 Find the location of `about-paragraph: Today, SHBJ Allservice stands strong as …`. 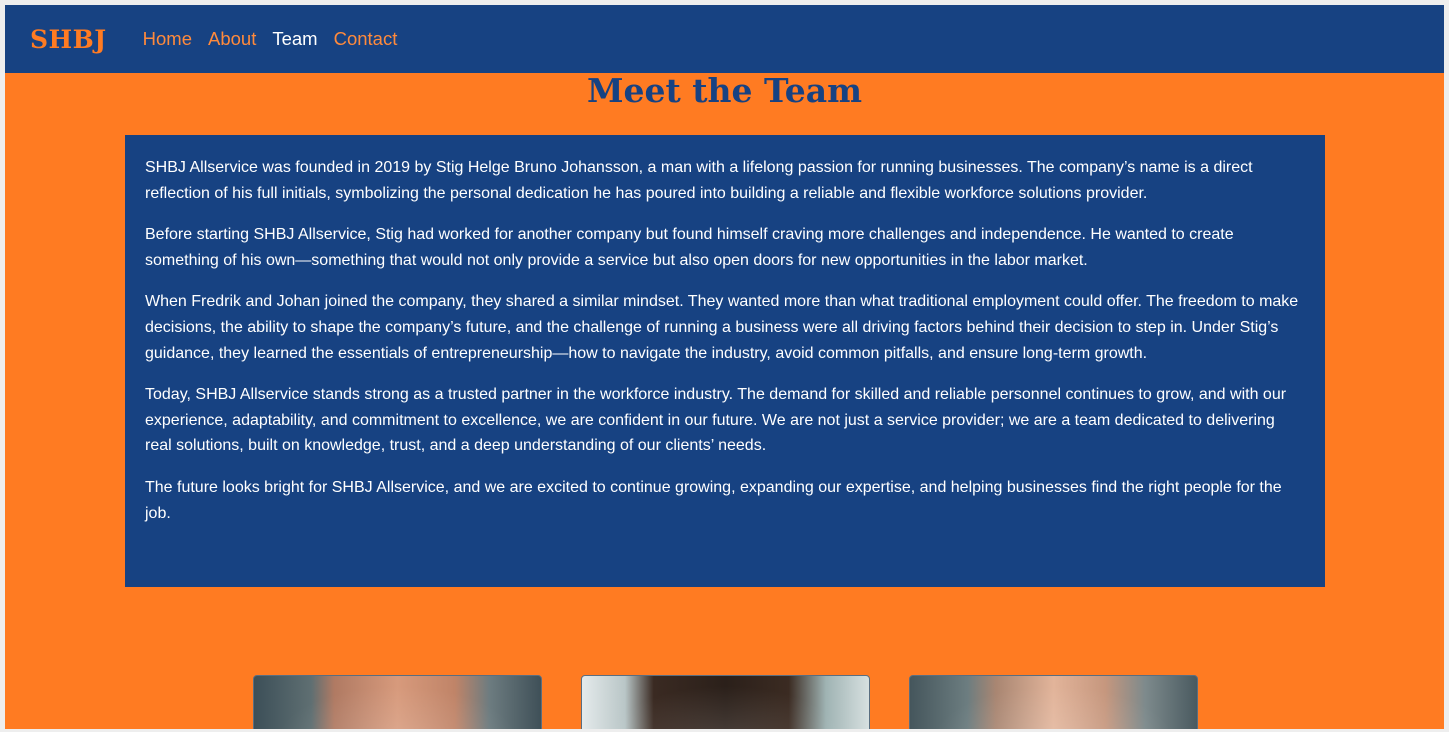

about-paragraph: Today, SHBJ Allservice stands strong as … is located at coordinates (716, 420).